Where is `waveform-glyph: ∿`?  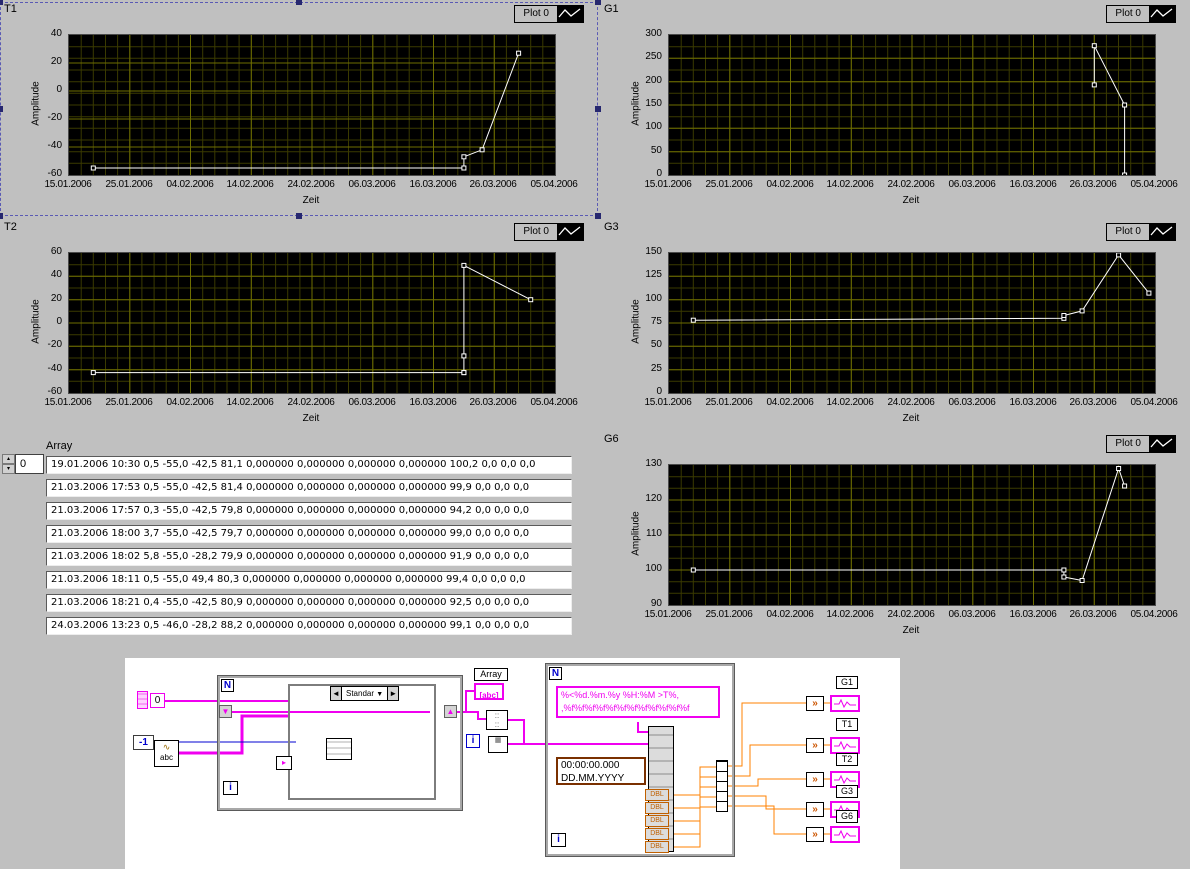
waveform-glyph: ∿ is located at coordinates (166, 747).